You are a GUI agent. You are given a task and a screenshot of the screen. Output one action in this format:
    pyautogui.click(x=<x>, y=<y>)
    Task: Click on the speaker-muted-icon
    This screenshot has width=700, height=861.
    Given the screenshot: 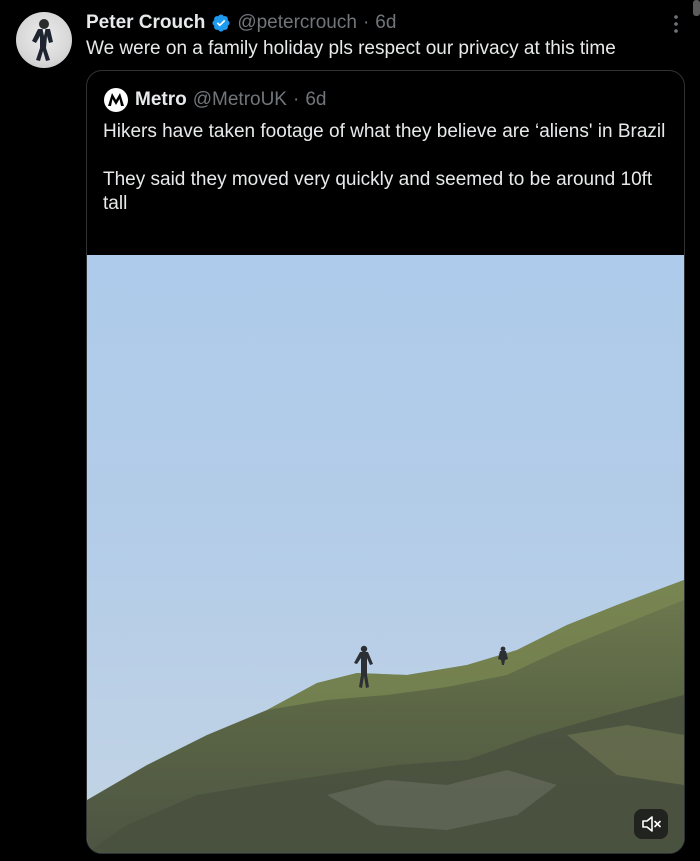 What is the action you would take?
    pyautogui.click(x=651, y=824)
    